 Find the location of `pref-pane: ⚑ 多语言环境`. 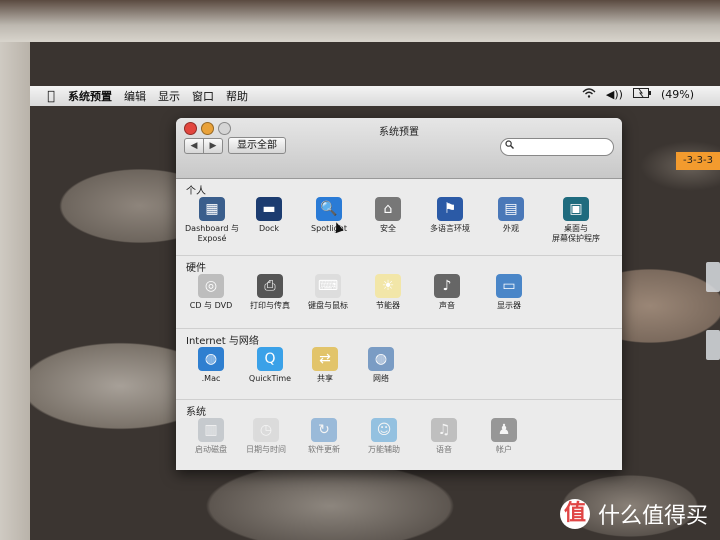

pref-pane: ⚑ 多语言环境 is located at coordinates (450, 215).